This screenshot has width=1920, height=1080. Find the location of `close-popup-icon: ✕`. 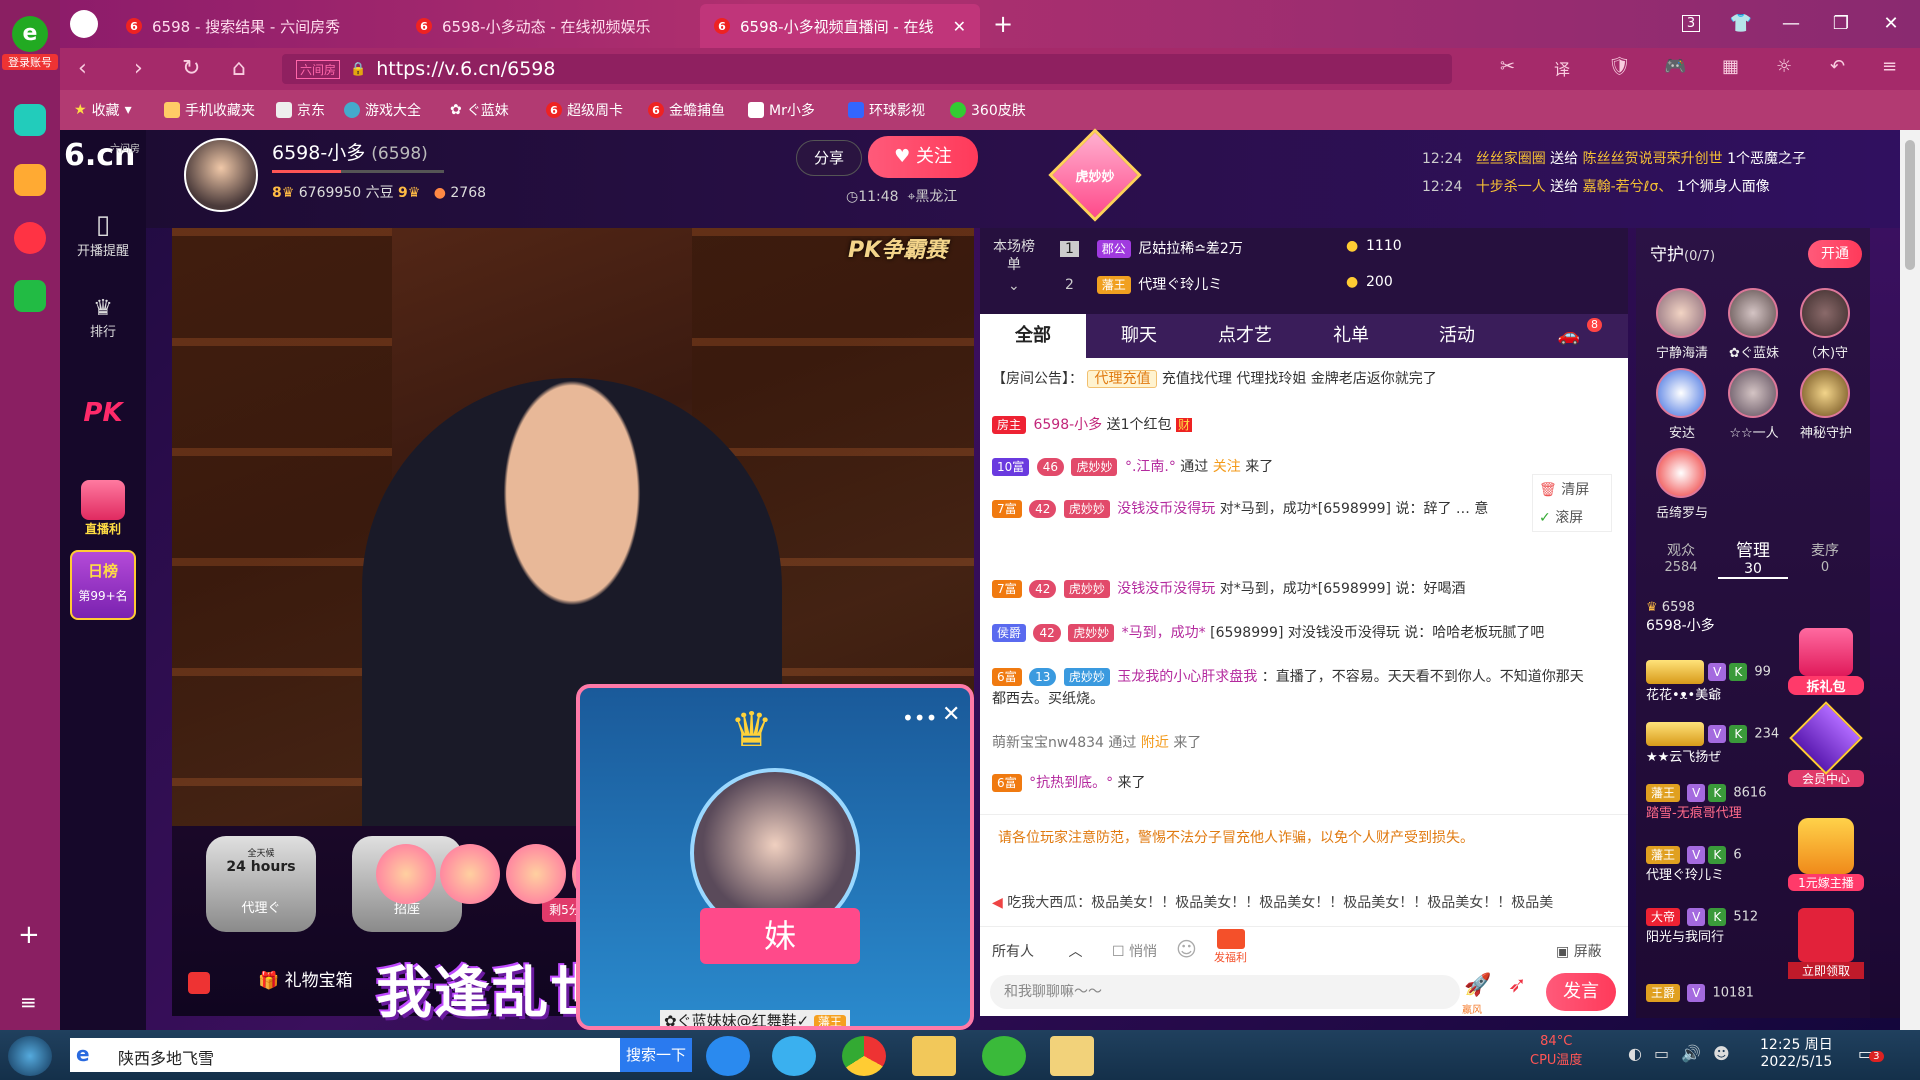

close-popup-icon: ✕ is located at coordinates (951, 714).